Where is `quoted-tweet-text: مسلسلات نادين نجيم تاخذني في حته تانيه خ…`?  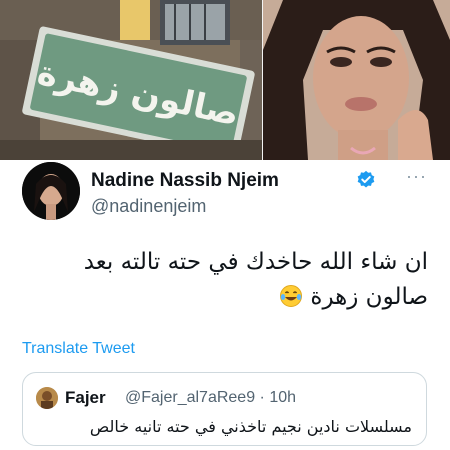 quoted-tweet-text: مسلسلات نادين نجيم تاخذني في حته تانيه خ… is located at coordinates (250, 426).